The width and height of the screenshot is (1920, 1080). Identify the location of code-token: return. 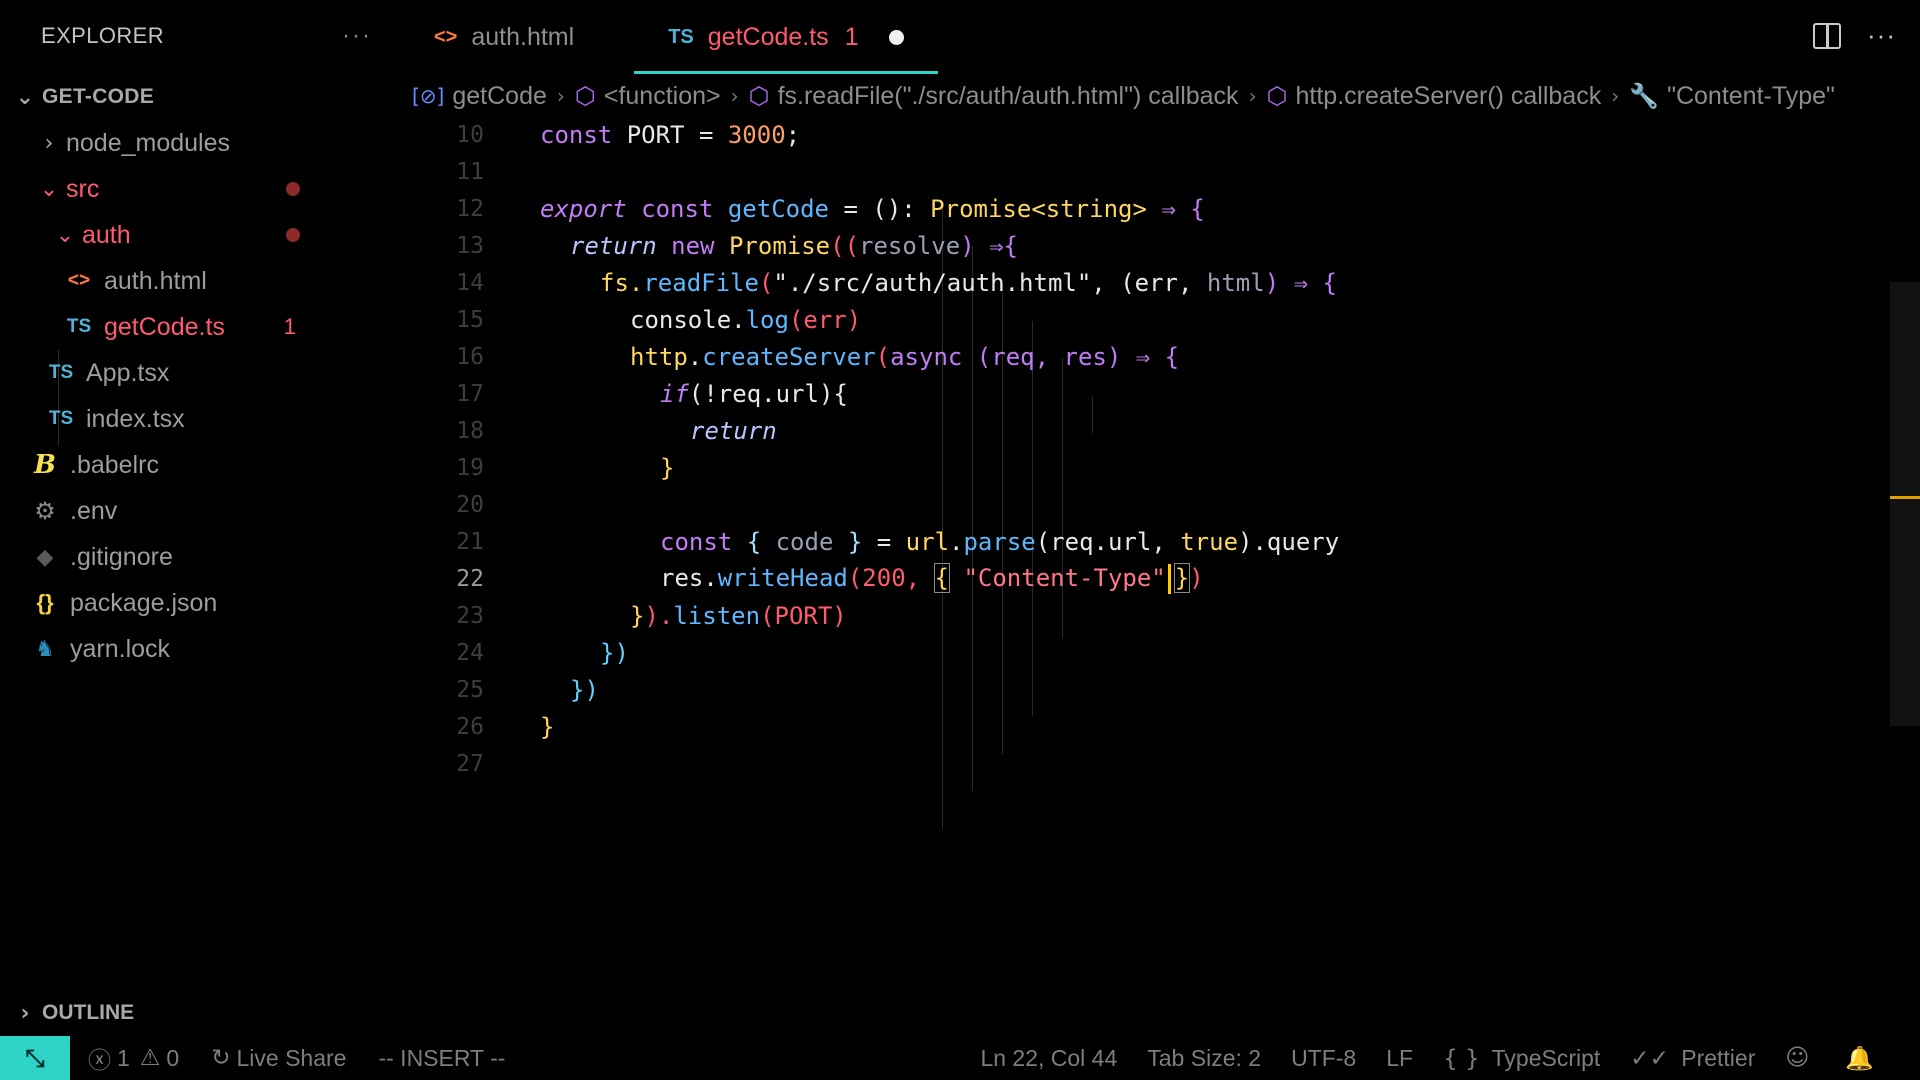
(613, 245).